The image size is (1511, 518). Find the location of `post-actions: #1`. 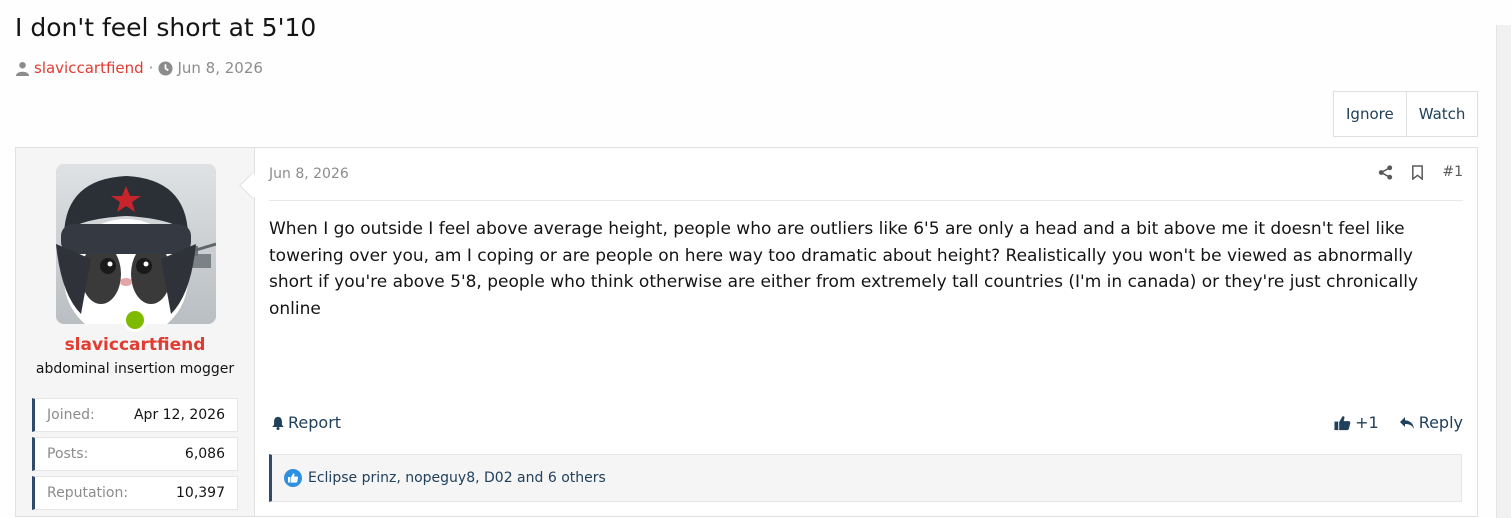

post-actions: #1 is located at coordinates (1420, 172).